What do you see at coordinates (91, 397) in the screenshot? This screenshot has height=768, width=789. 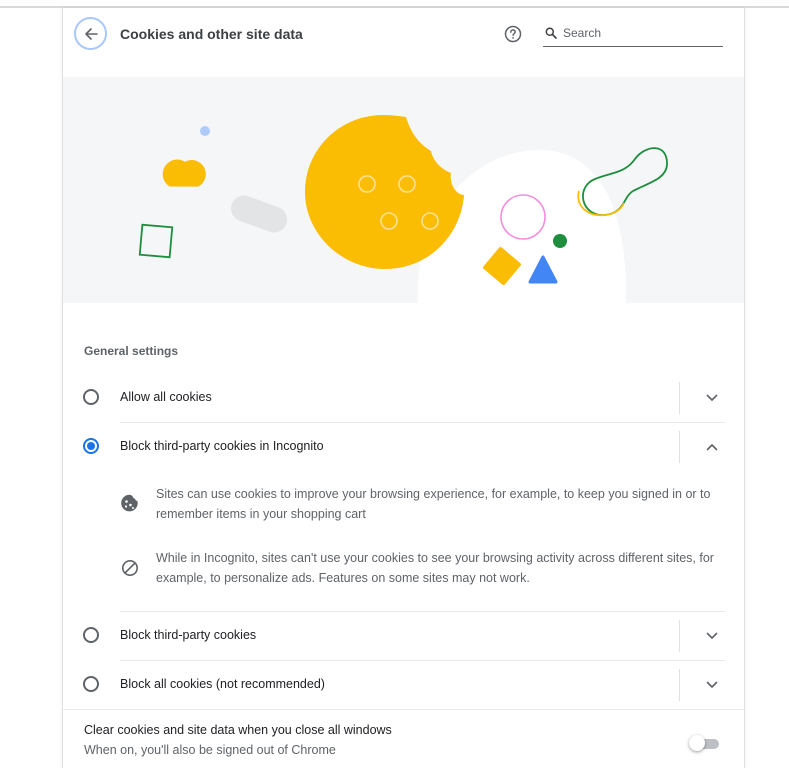 I see `radio-allow-all` at bounding box center [91, 397].